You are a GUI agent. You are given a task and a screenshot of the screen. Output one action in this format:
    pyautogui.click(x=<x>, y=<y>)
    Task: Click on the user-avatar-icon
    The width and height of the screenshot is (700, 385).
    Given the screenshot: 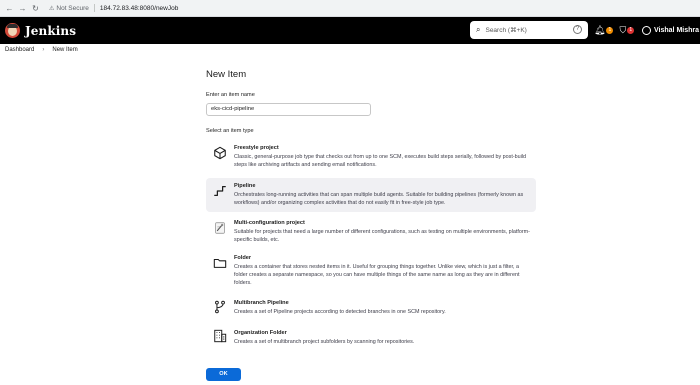 What is the action you would take?
    pyautogui.click(x=646, y=30)
    